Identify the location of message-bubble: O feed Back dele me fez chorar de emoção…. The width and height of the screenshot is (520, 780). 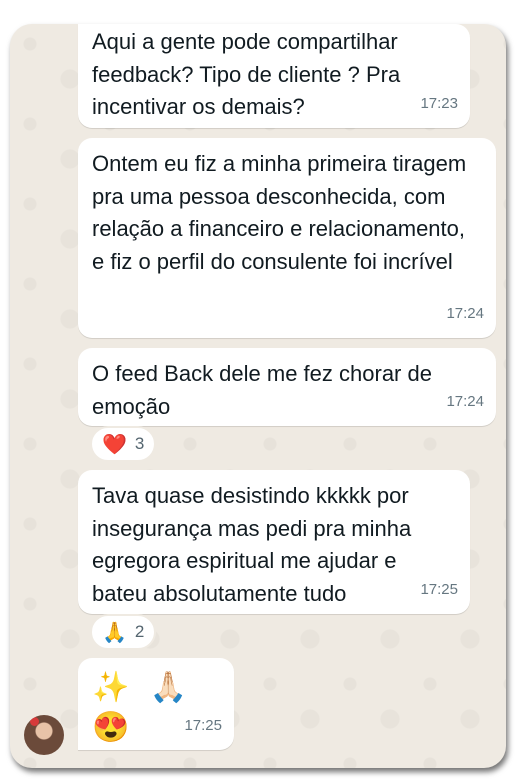
(287, 387).